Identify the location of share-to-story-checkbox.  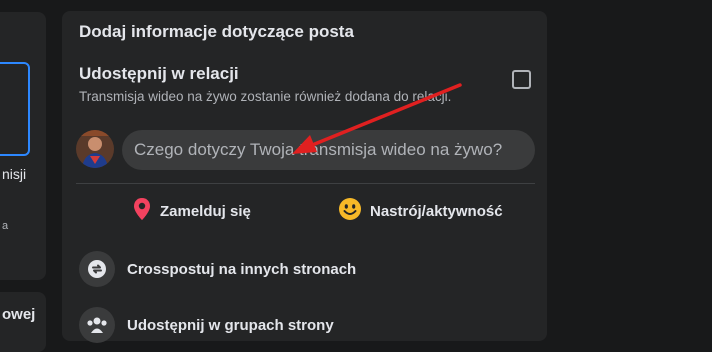
(521, 79).